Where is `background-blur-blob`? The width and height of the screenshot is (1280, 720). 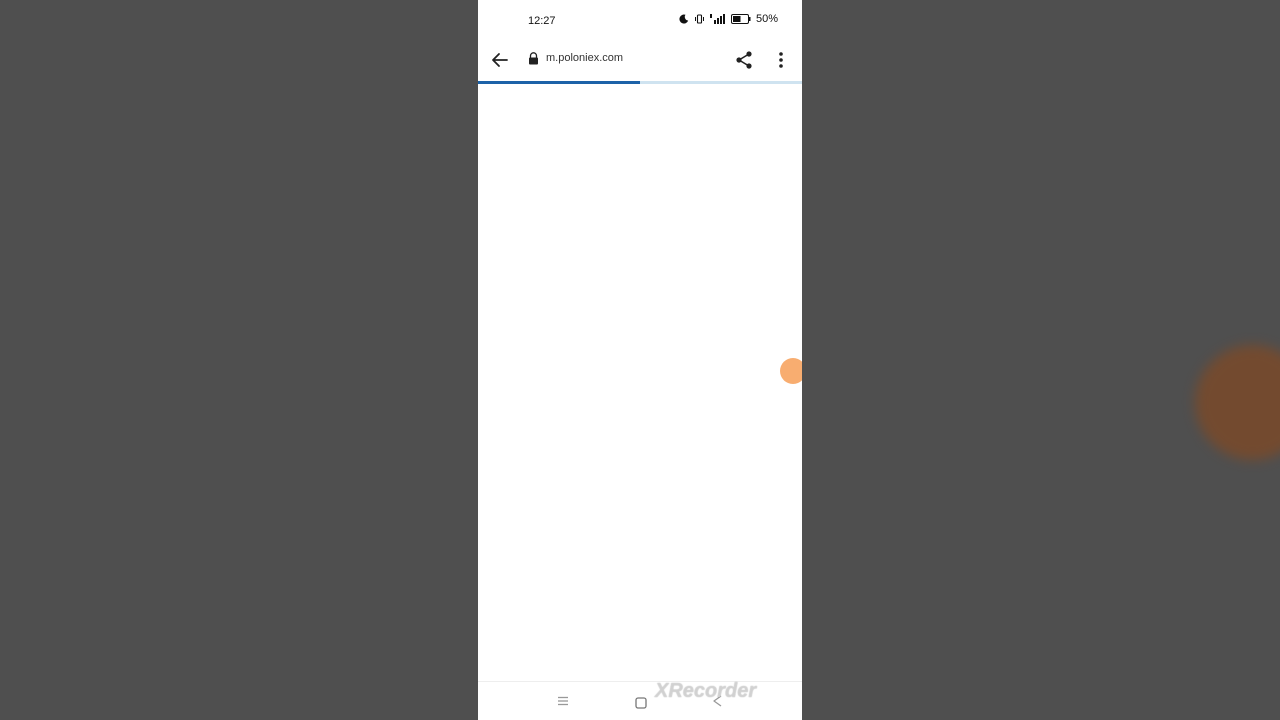
background-blur-blob is located at coordinates (1237, 402).